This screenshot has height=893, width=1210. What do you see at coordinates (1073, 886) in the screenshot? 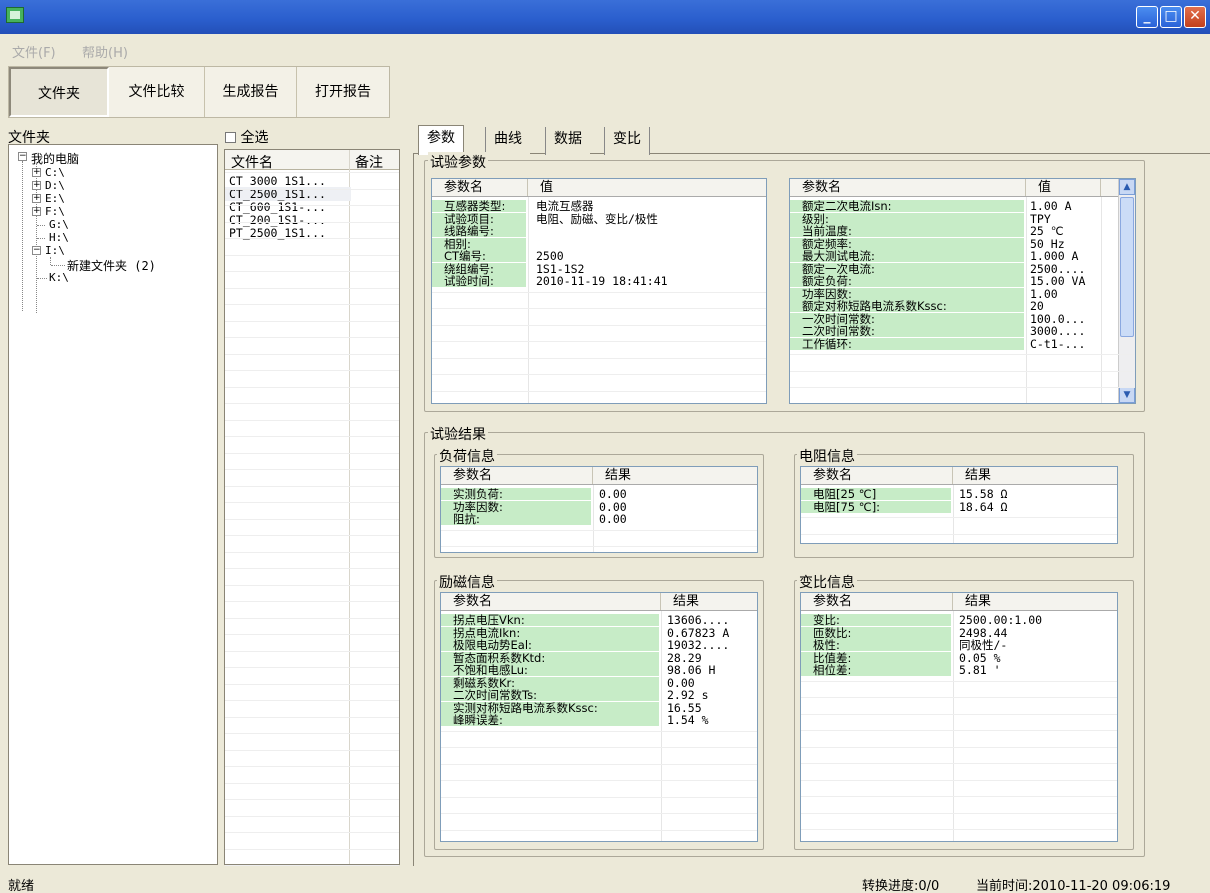
I see `status-time: 当前时间:2010-11-20 09:06:19` at bounding box center [1073, 886].